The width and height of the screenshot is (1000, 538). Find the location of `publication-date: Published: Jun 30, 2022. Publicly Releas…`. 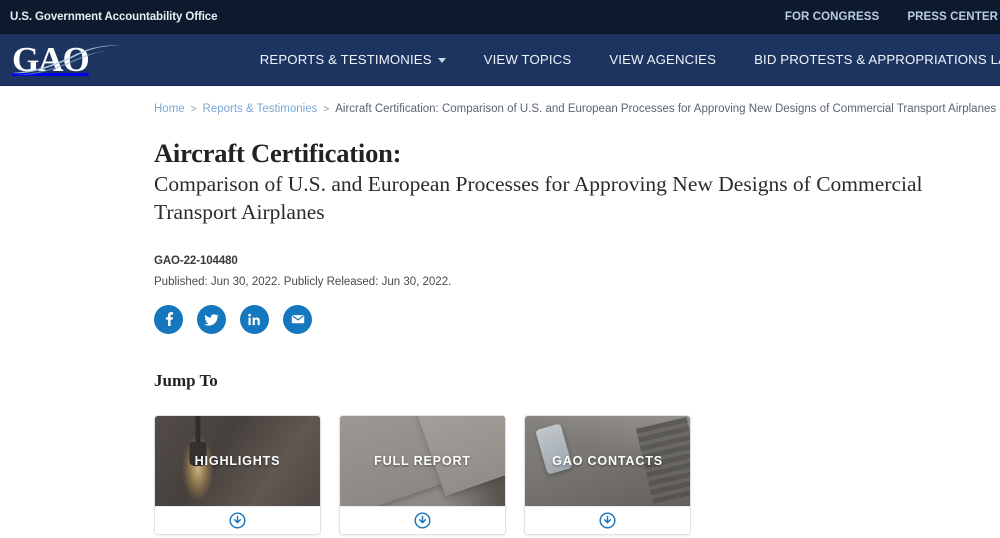

publication-date: Published: Jun 30, 2022. Publicly Releas… is located at coordinates (303, 281).